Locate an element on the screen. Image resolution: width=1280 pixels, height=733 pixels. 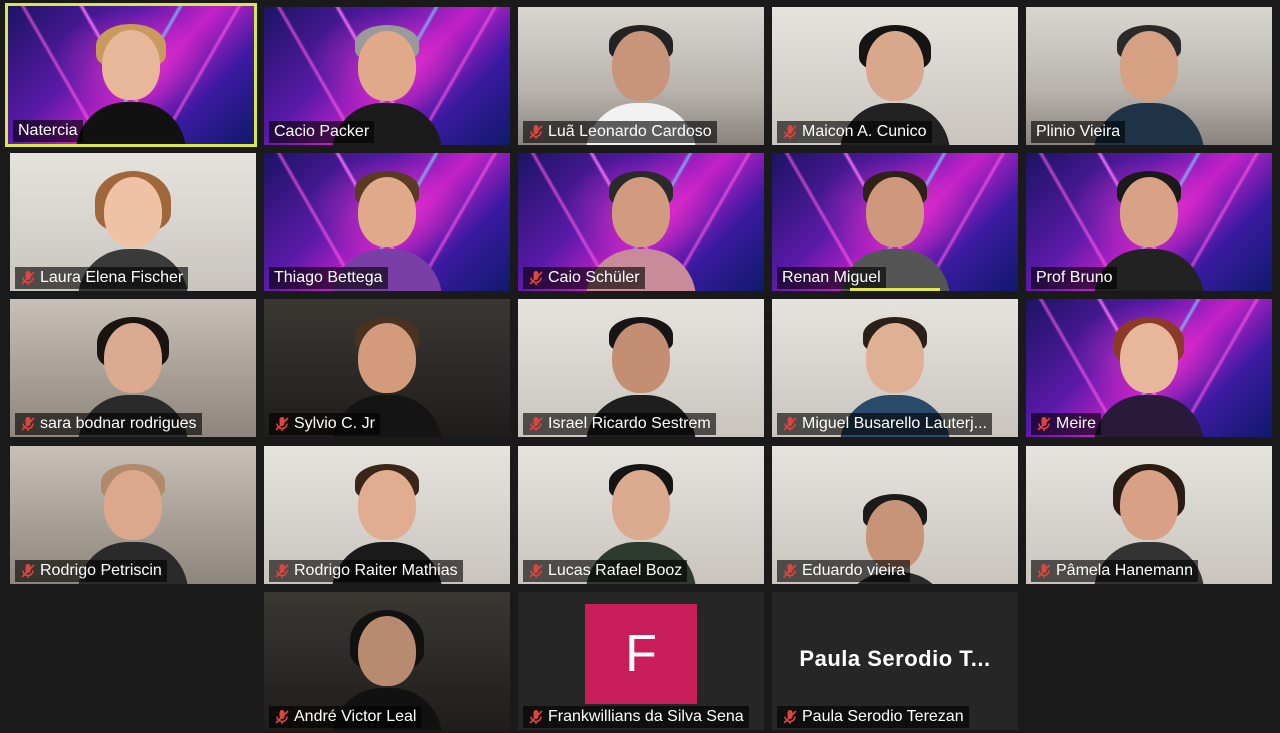
participant-name-label: Laura Elena Fischer is located at coordinates (102, 278).